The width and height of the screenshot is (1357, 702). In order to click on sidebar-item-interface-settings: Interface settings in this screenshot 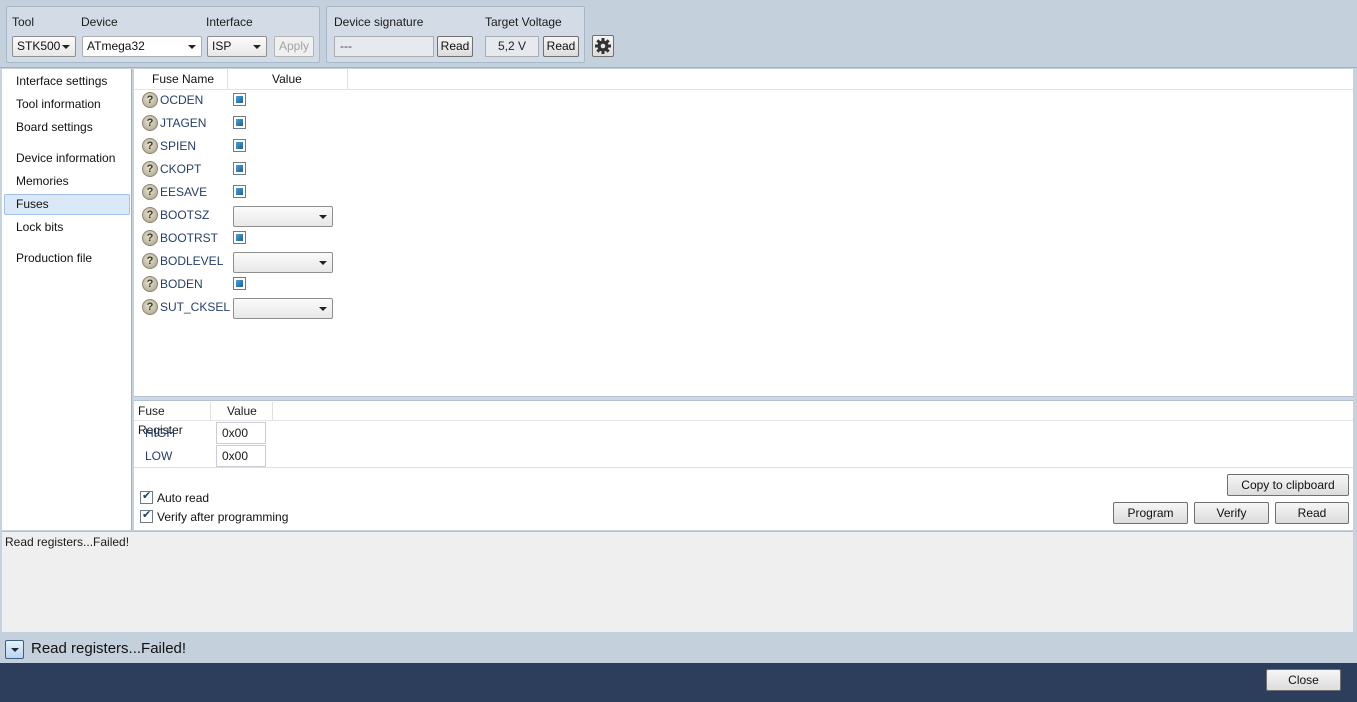, I will do `click(67, 81)`.